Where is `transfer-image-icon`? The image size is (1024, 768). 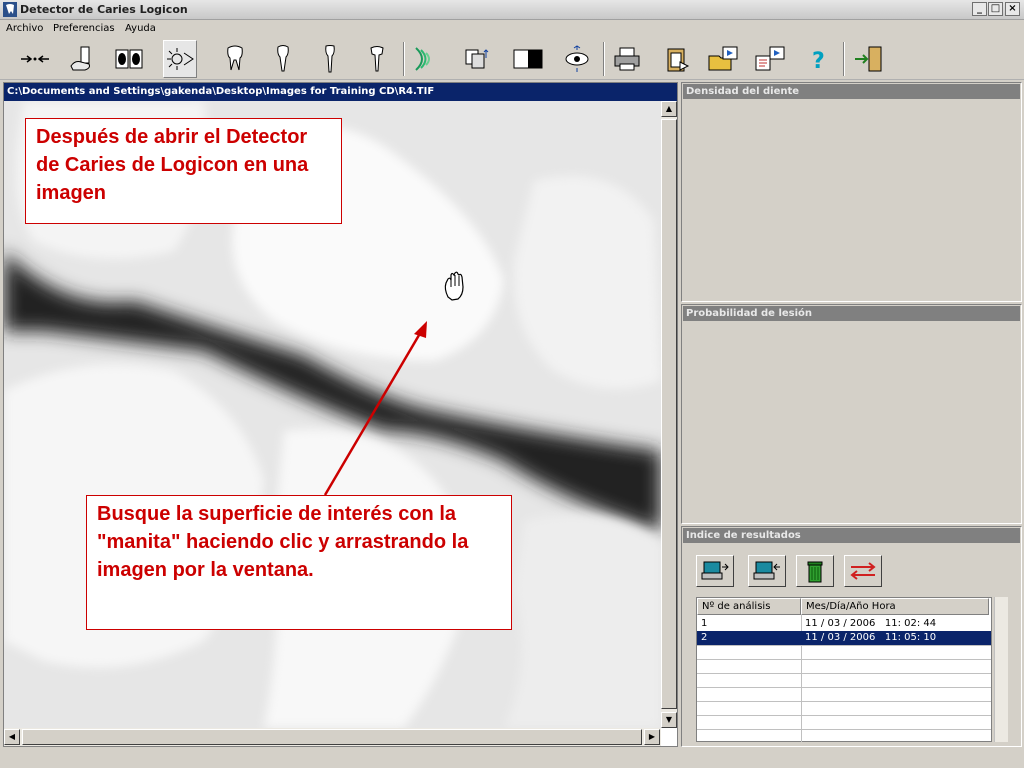 transfer-image-icon is located at coordinates (477, 59).